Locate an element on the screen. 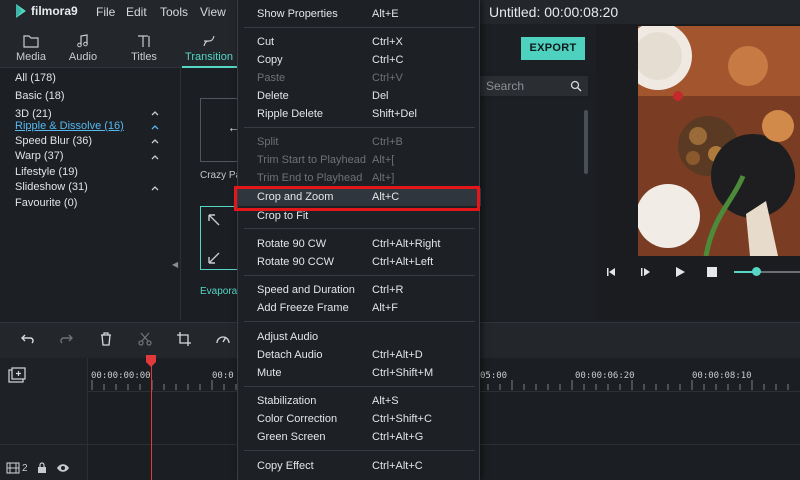  category-slideshow: Slideshow (31) is located at coordinates (51, 187).